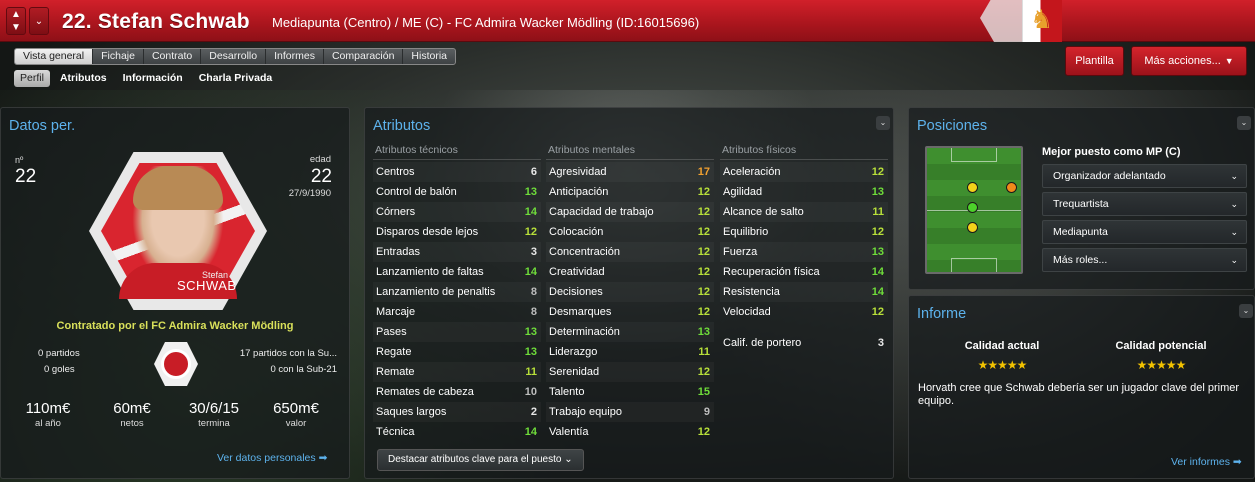 The width and height of the screenshot is (1255, 482). Describe the element at coordinates (457, 232) in the screenshot. I see `attribute-row: Disparos desde lejos 12` at that location.